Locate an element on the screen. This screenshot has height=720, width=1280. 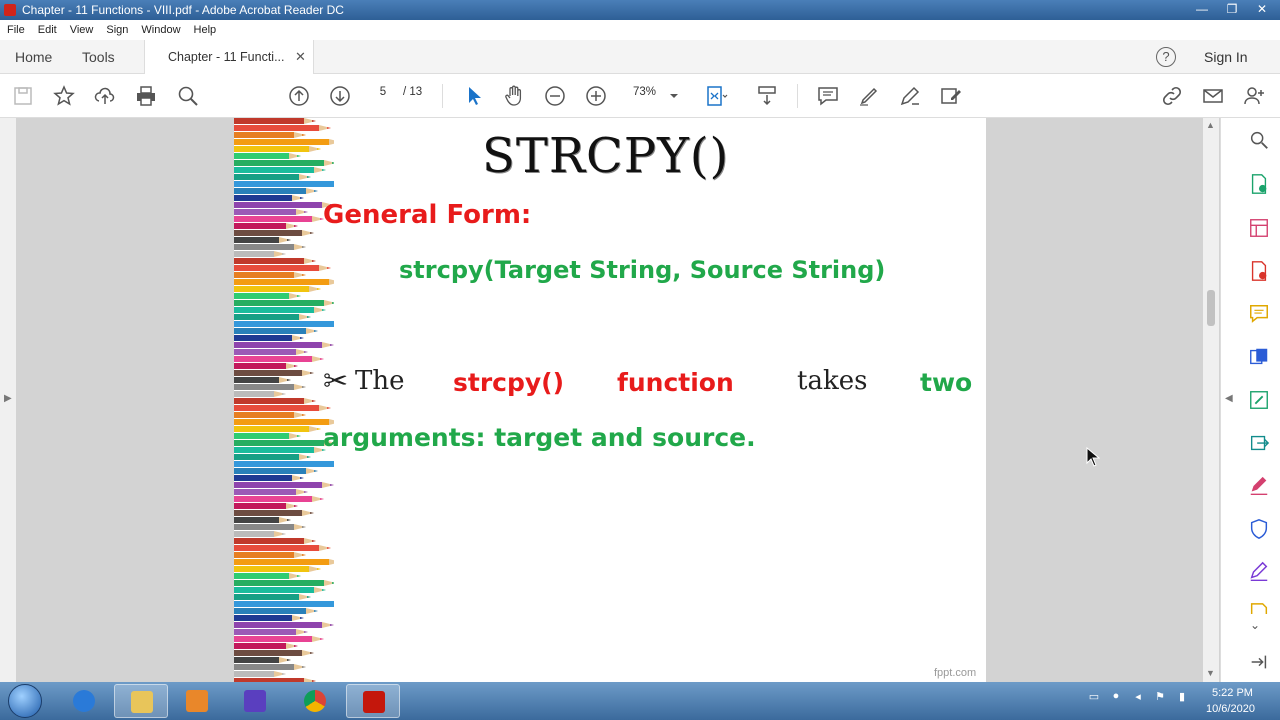
taskbar: ▭ ● ◂ ⚑ ▮ 5:22 PM 10/6/2020 is located at coordinates (640, 701).